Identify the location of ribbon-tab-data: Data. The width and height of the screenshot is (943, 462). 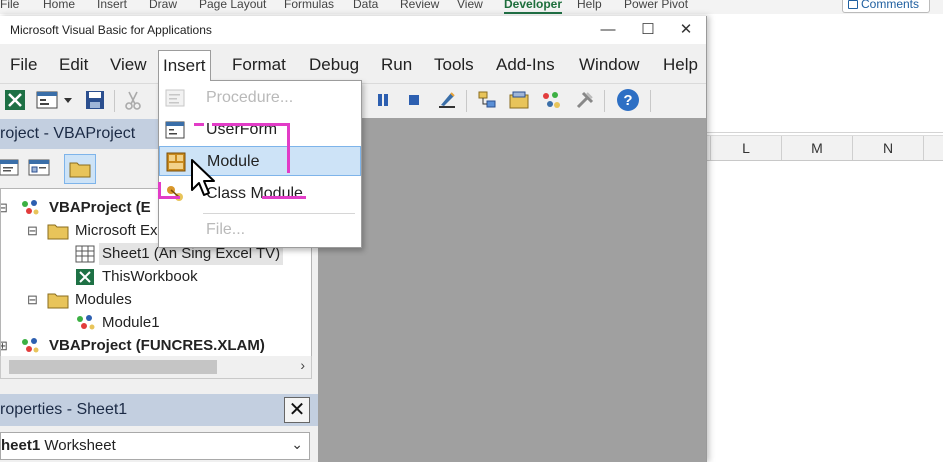
(365, 5).